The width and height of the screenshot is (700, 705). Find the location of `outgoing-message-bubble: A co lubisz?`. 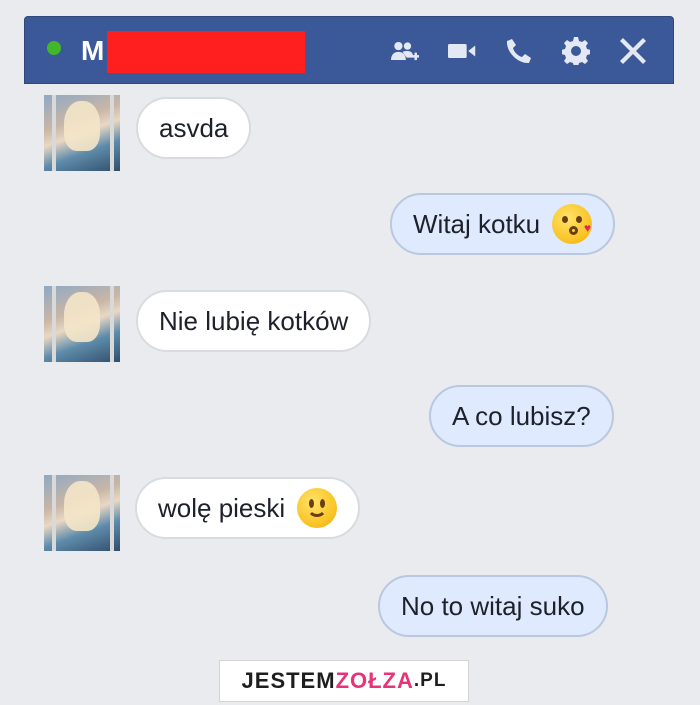

outgoing-message-bubble: A co lubisz? is located at coordinates (521, 416).